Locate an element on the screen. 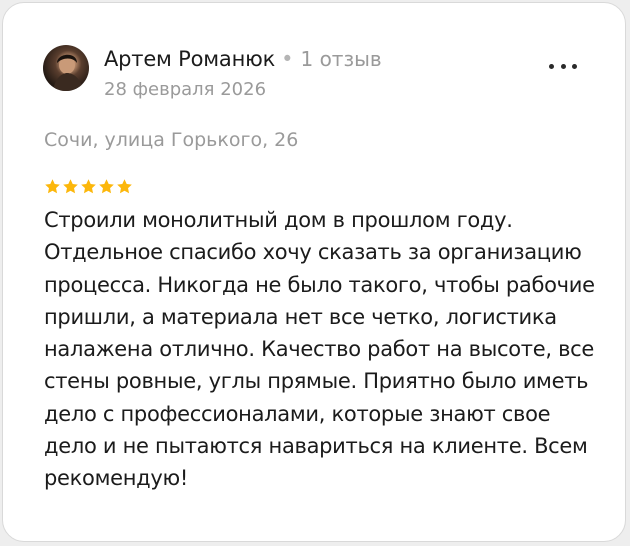 The height and width of the screenshot is (546, 630). address: Сочи, улица Горького, 26 is located at coordinates (171, 140).